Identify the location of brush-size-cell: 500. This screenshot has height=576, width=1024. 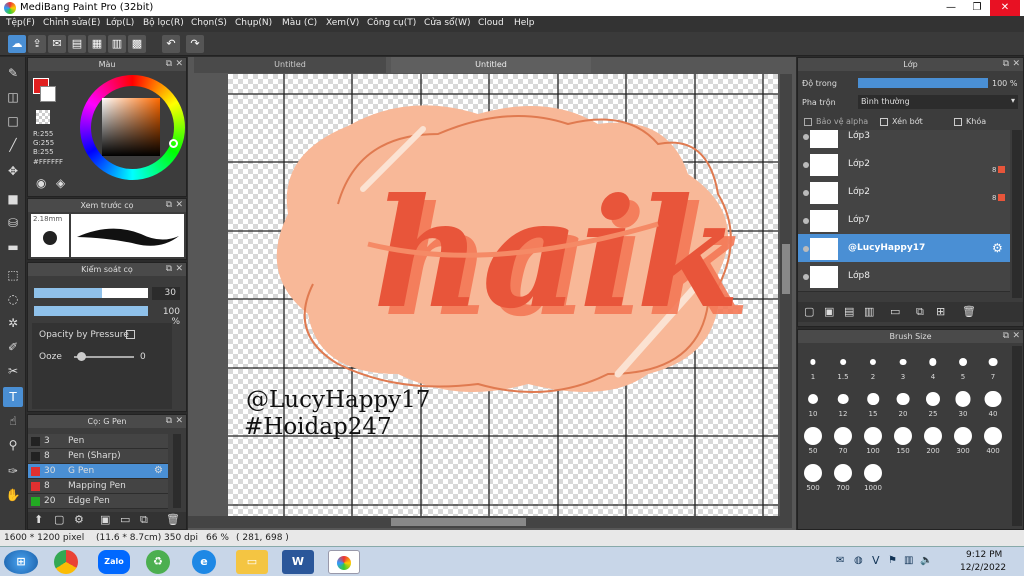
(813, 475).